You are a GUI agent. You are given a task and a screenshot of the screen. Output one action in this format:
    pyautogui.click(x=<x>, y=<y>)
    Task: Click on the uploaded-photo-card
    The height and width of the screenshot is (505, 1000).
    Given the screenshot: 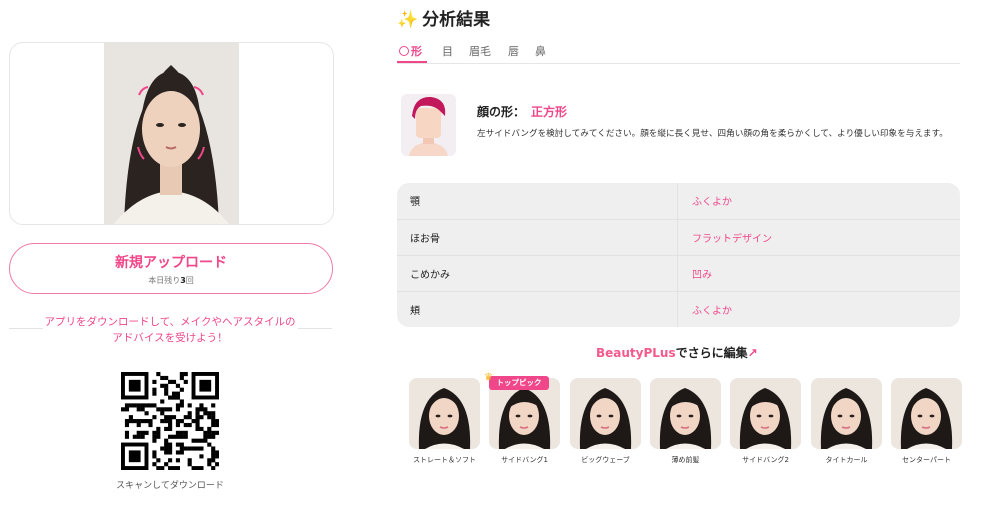 What is the action you would take?
    pyautogui.click(x=171, y=133)
    